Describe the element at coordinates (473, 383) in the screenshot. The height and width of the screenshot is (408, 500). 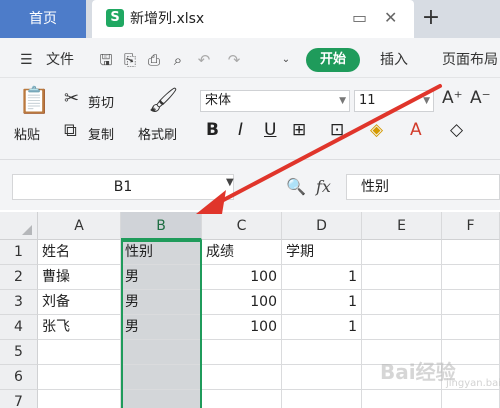
I see `watermark-url: jingyan.baidu.com` at that location.